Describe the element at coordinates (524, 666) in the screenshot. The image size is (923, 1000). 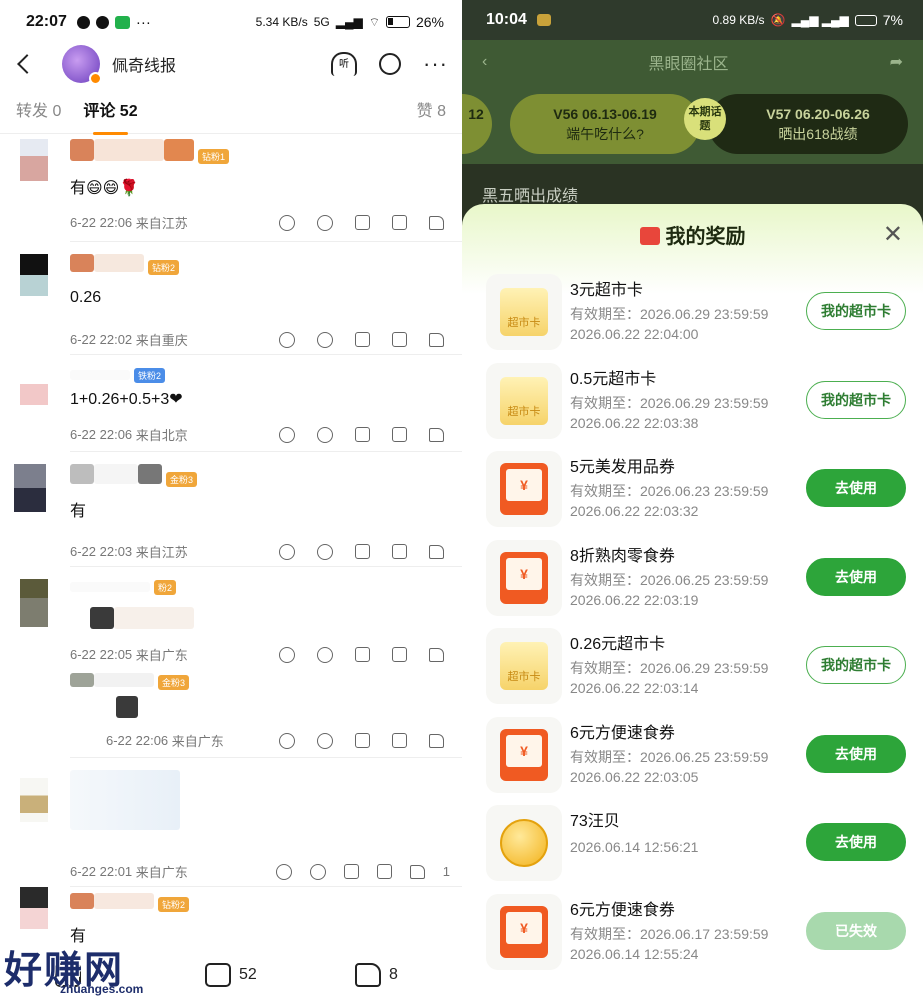
I see `supermarket-card-icon: 超市卡` at that location.